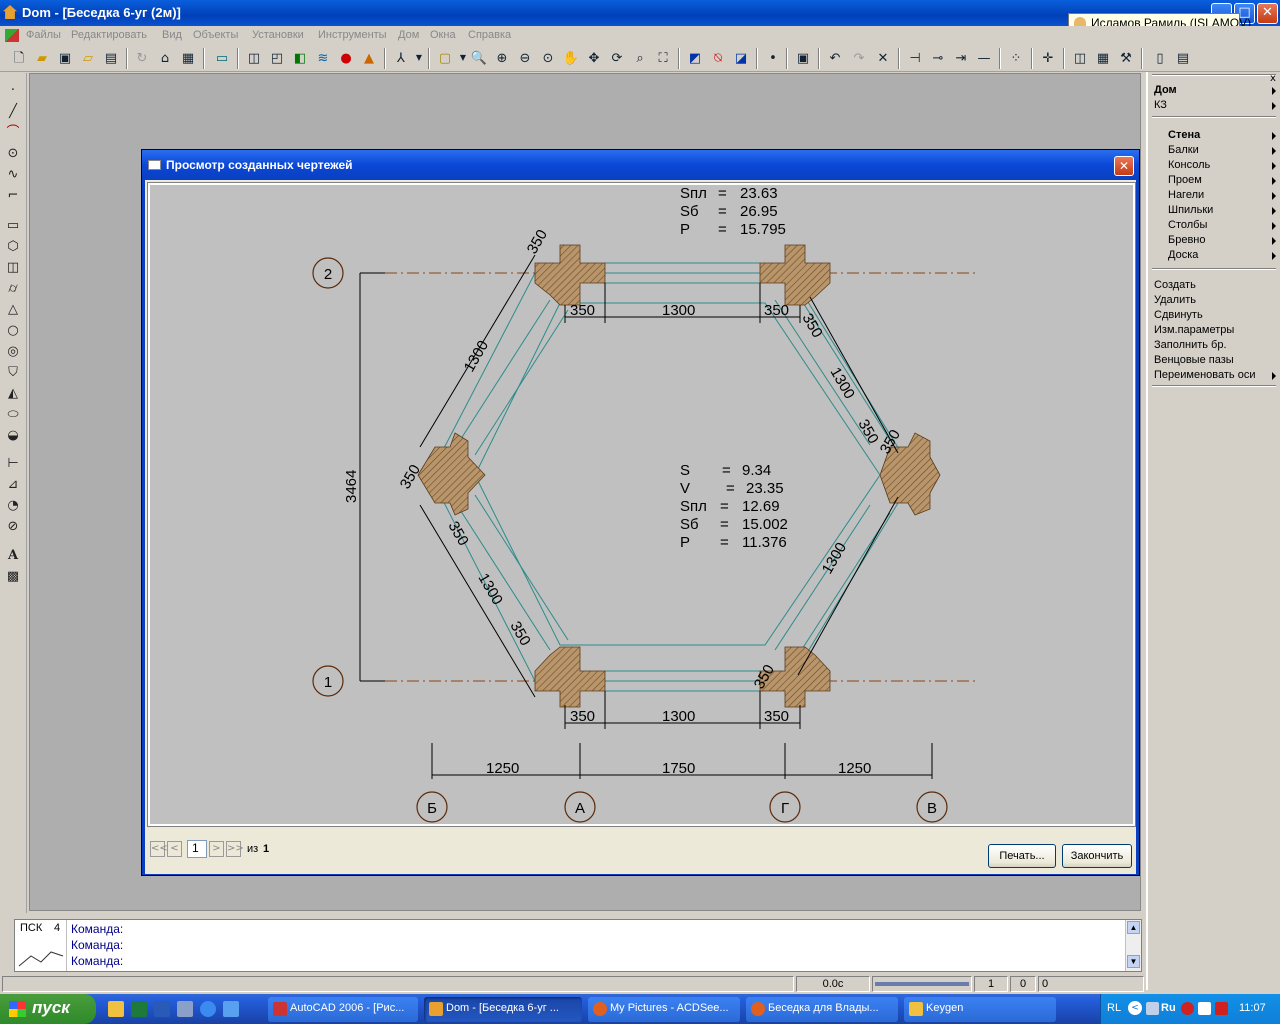  I want to click on menu-view: Вид, so click(172, 35).